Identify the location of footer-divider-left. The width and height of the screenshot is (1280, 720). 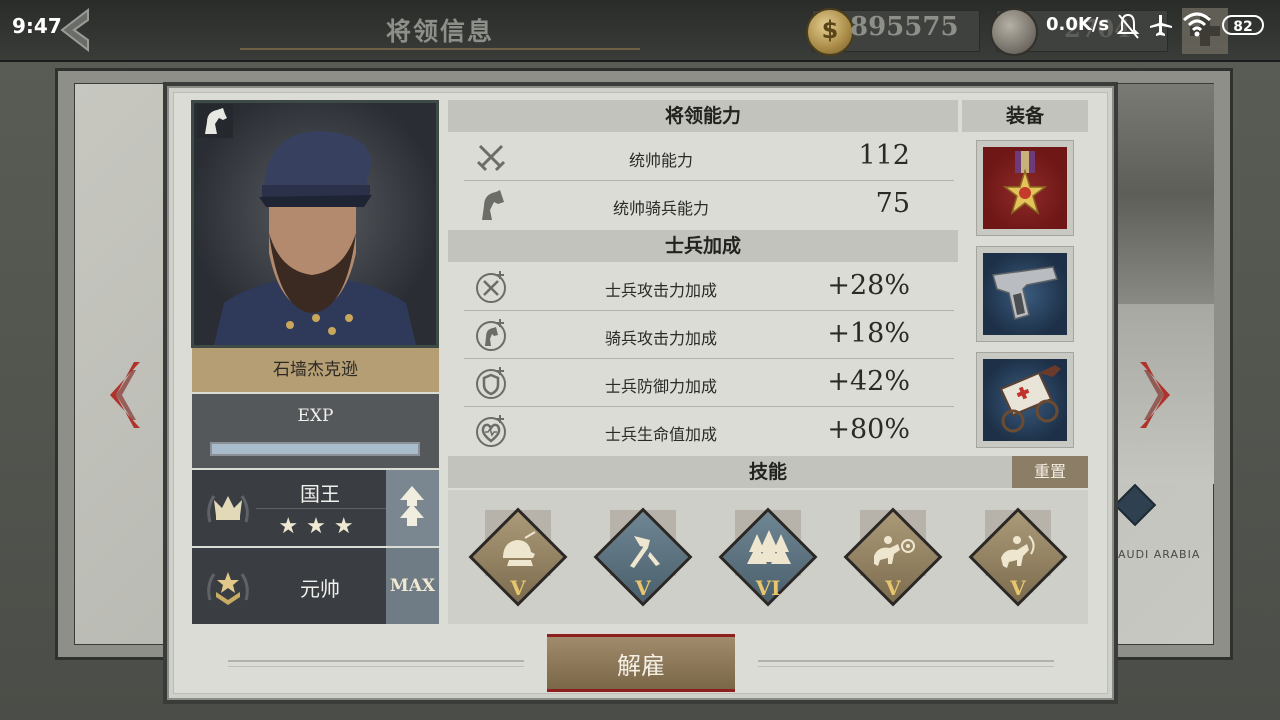
(376, 663).